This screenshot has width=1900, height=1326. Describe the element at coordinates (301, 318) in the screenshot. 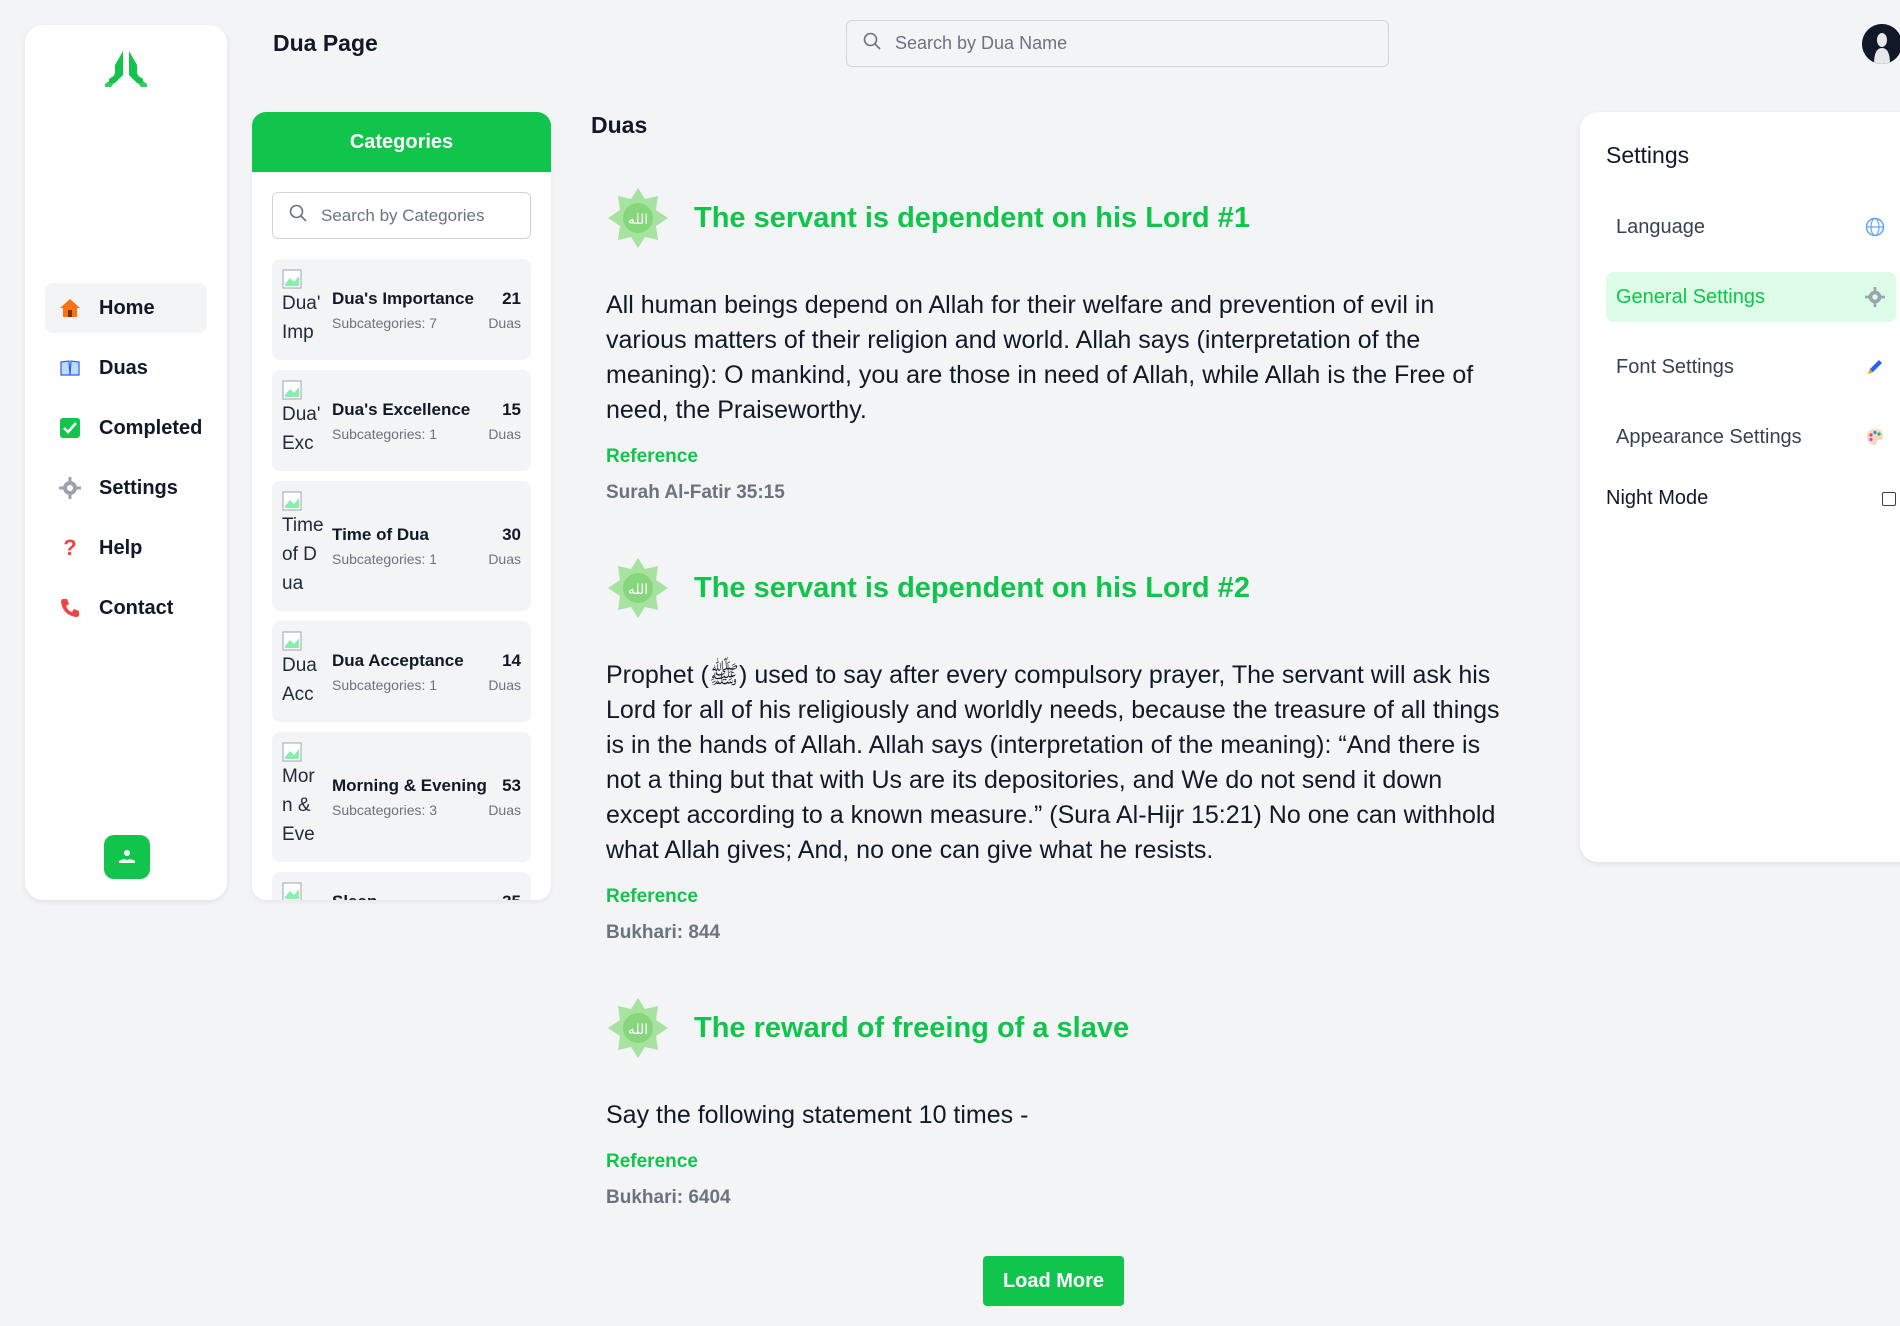

I see `category-image-alt: Dua' Impo` at that location.